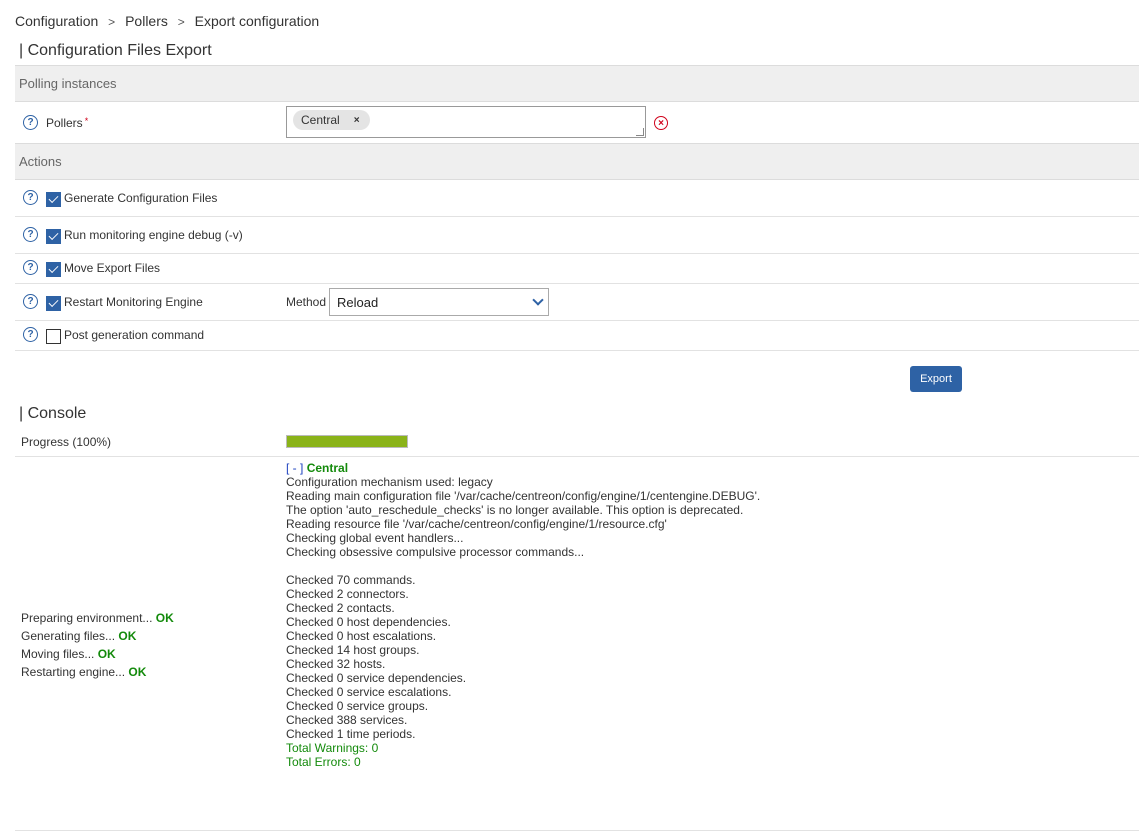 The height and width of the screenshot is (832, 1139). What do you see at coordinates (68, 83) in the screenshot?
I see `polling-instances-title: Polling instances` at bounding box center [68, 83].